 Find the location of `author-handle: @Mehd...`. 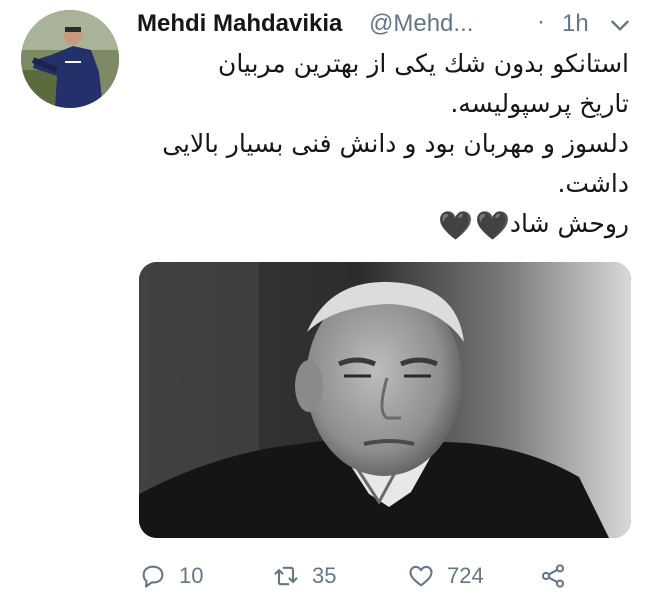

author-handle: @Mehd... is located at coordinates (421, 24).